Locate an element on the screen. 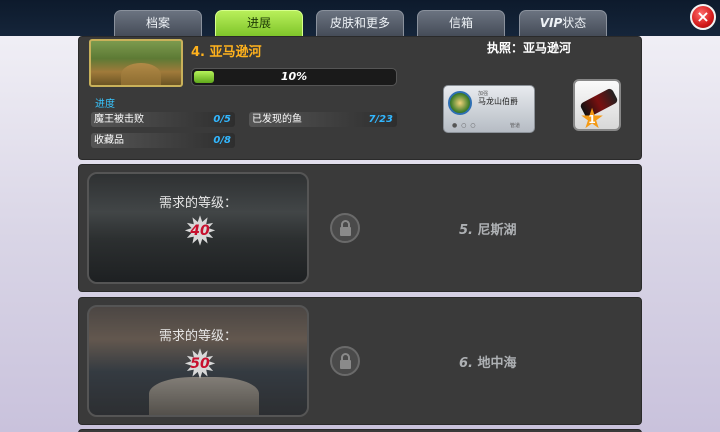  location-number: 5. is located at coordinates (466, 230).